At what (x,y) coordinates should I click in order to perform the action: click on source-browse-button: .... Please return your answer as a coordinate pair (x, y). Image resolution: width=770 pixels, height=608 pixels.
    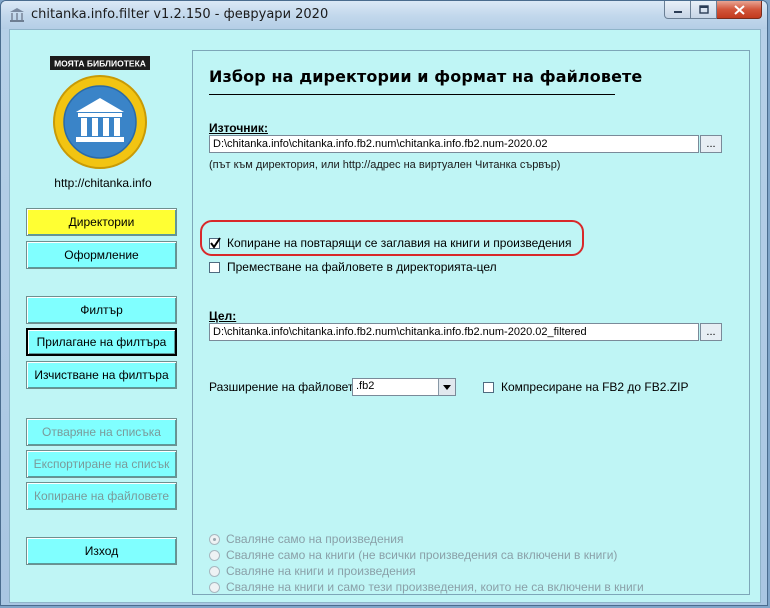
    Looking at the image, I should click on (711, 144).